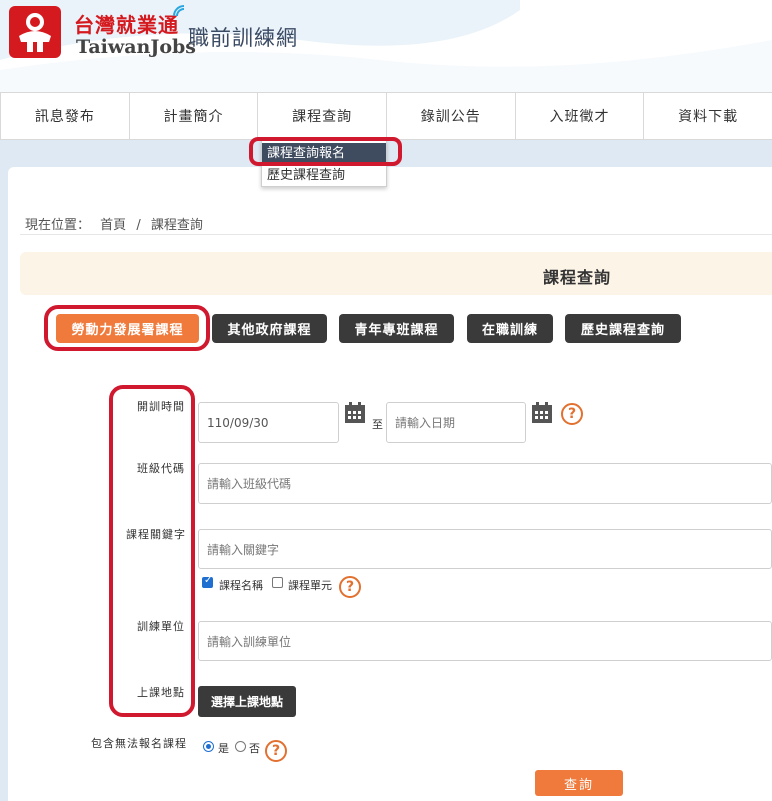  What do you see at coordinates (136, 47) in the screenshot?
I see `brand-name-en: TaiwanJobs` at bounding box center [136, 47].